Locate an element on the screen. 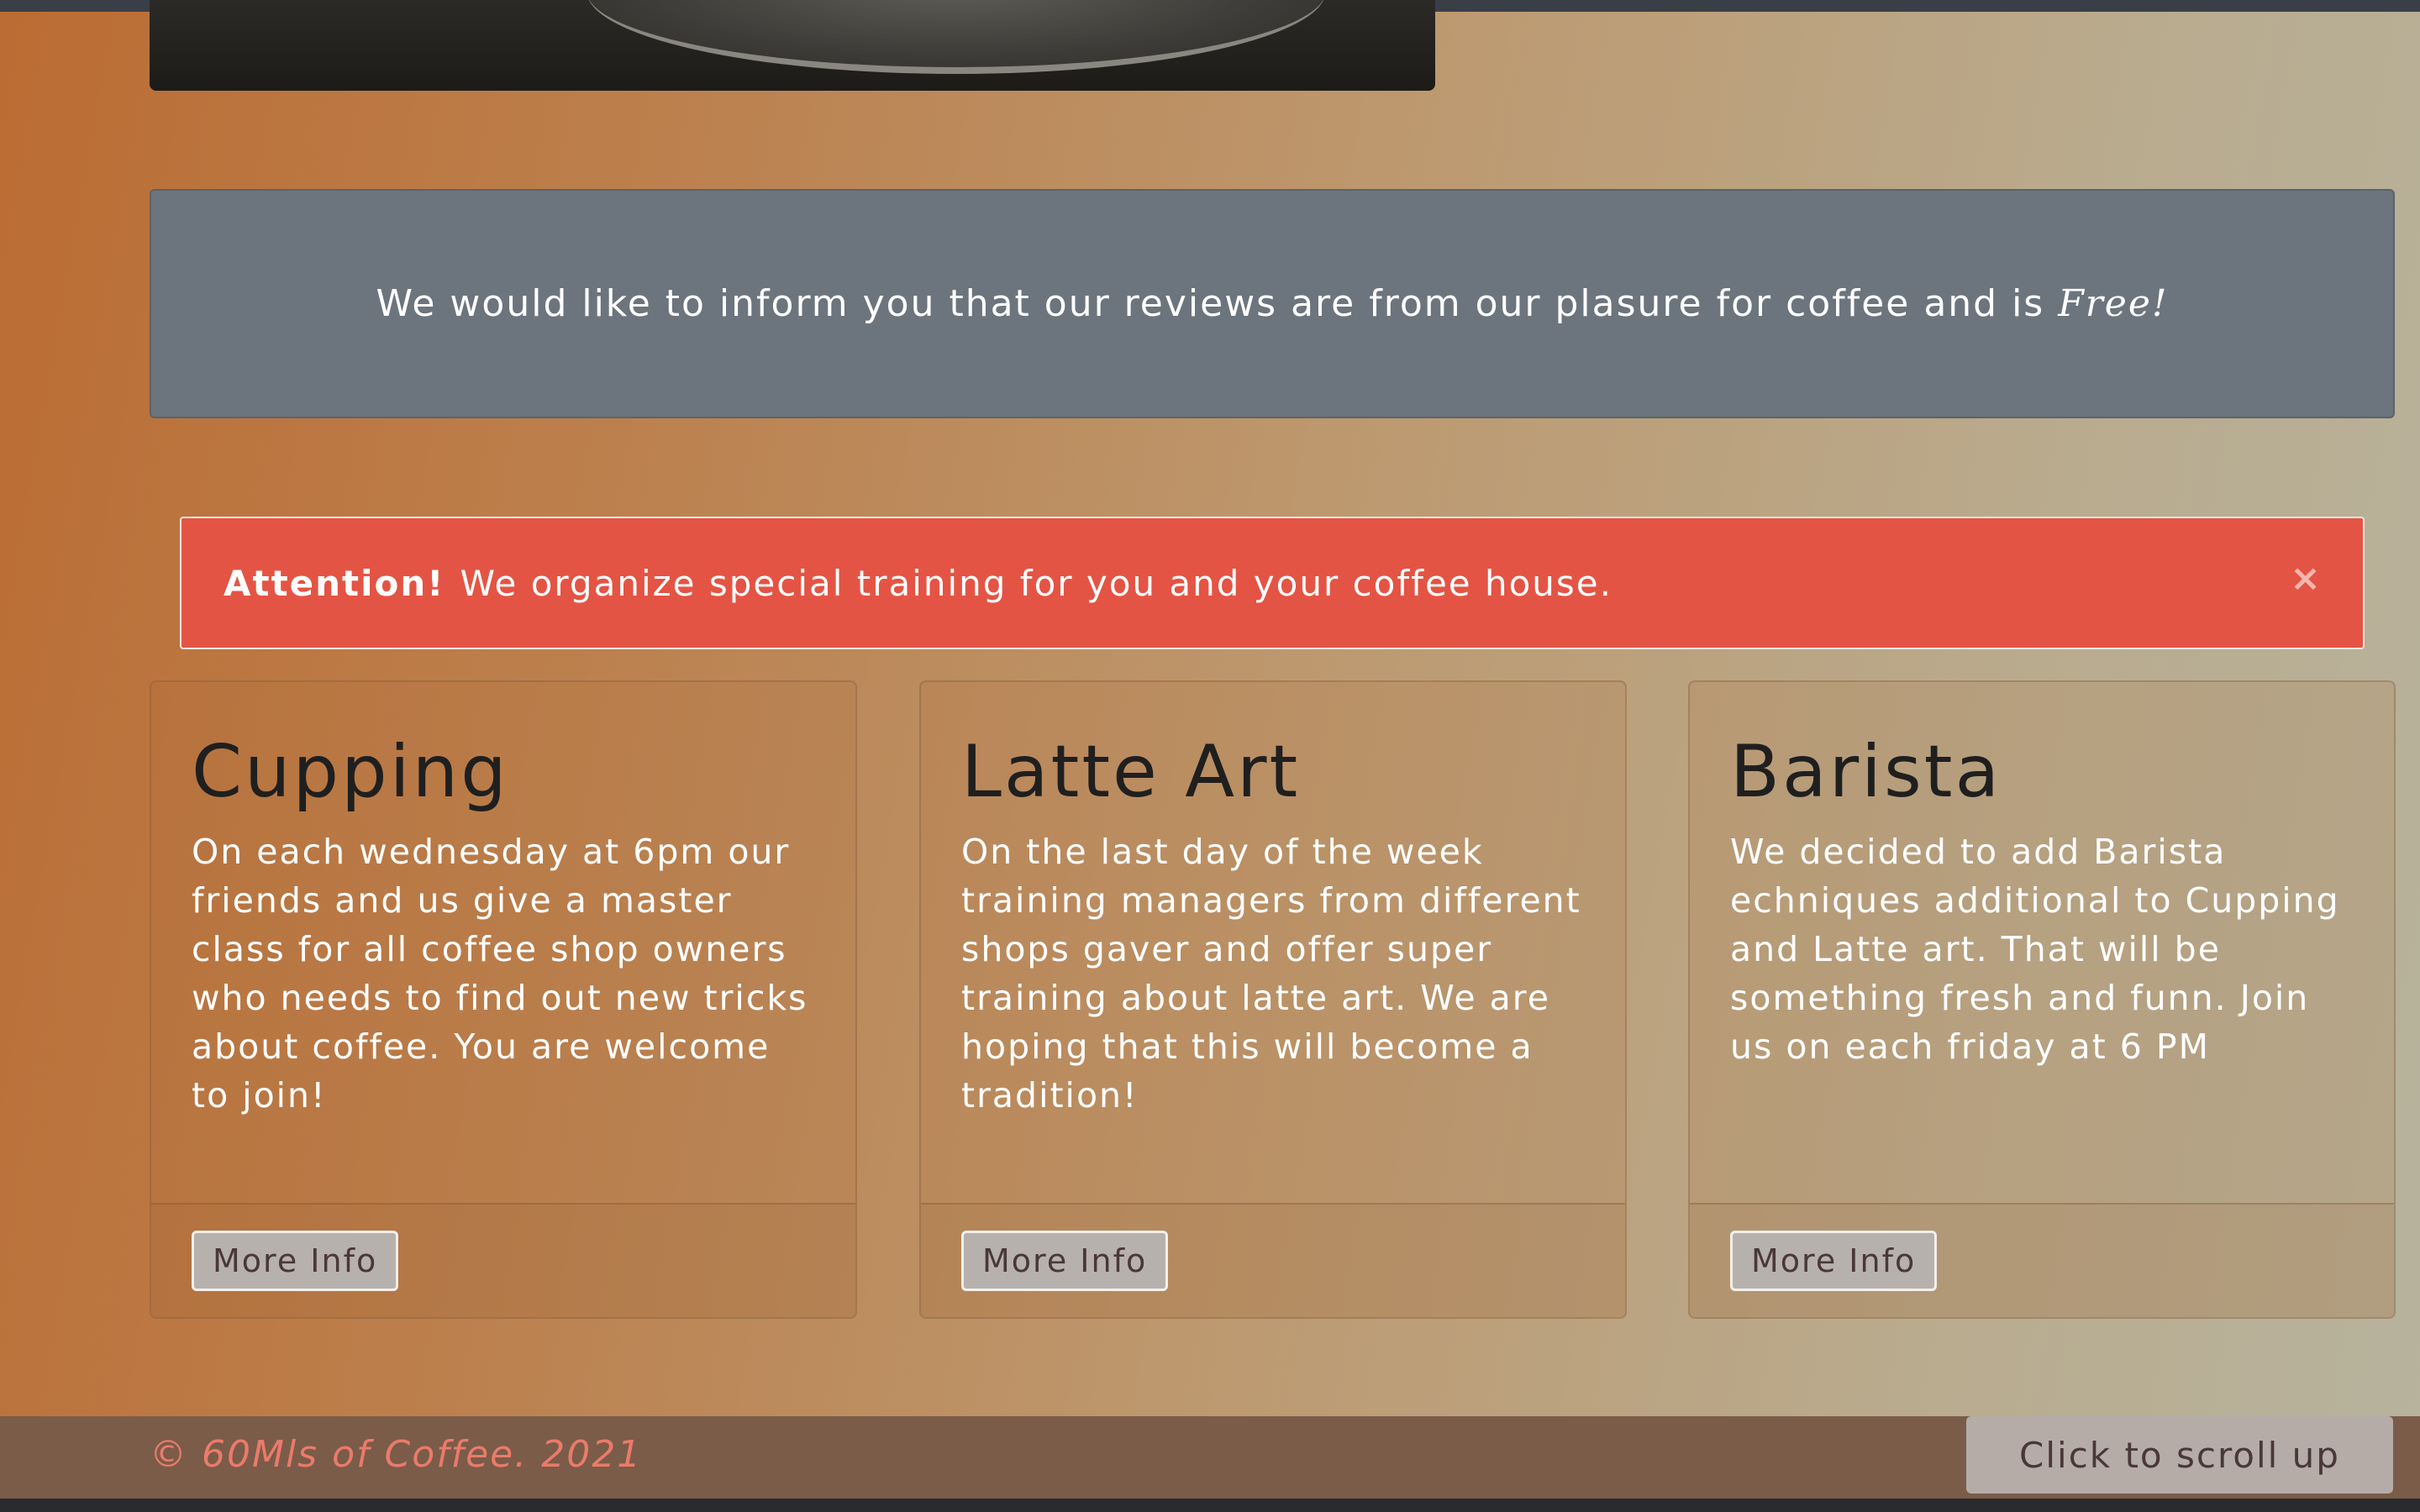 This screenshot has width=2420, height=1512. close-icon: × is located at coordinates (2306, 578).